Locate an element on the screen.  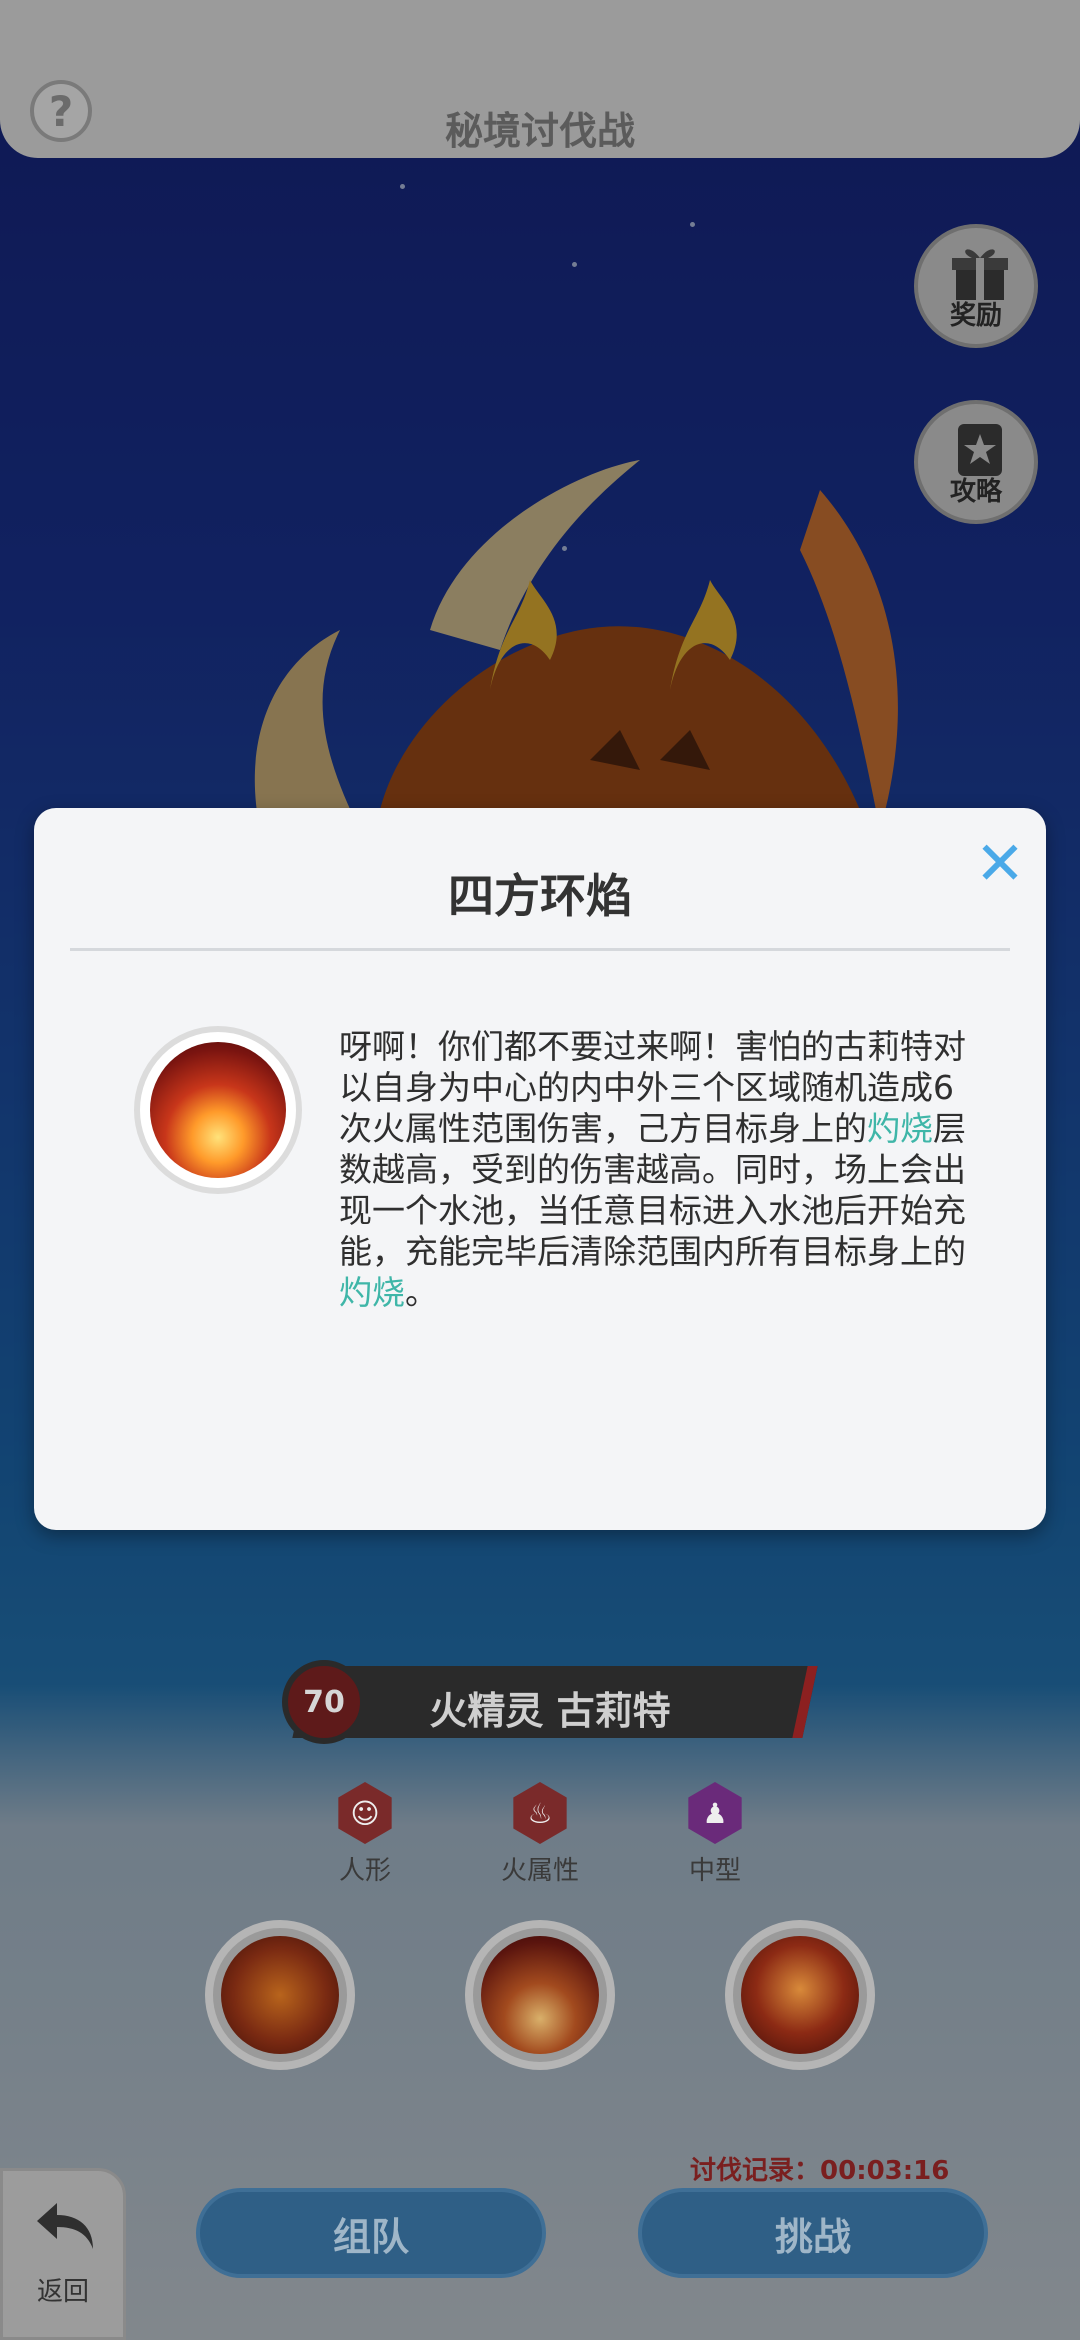
boss-level: 70 is located at coordinates (324, 1702).